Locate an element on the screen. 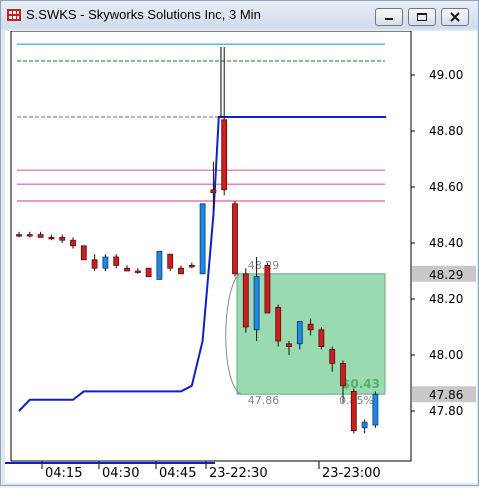 Image resolution: width=479 pixels, height=488 pixels. box-top-label: 48.29 is located at coordinates (263, 265).